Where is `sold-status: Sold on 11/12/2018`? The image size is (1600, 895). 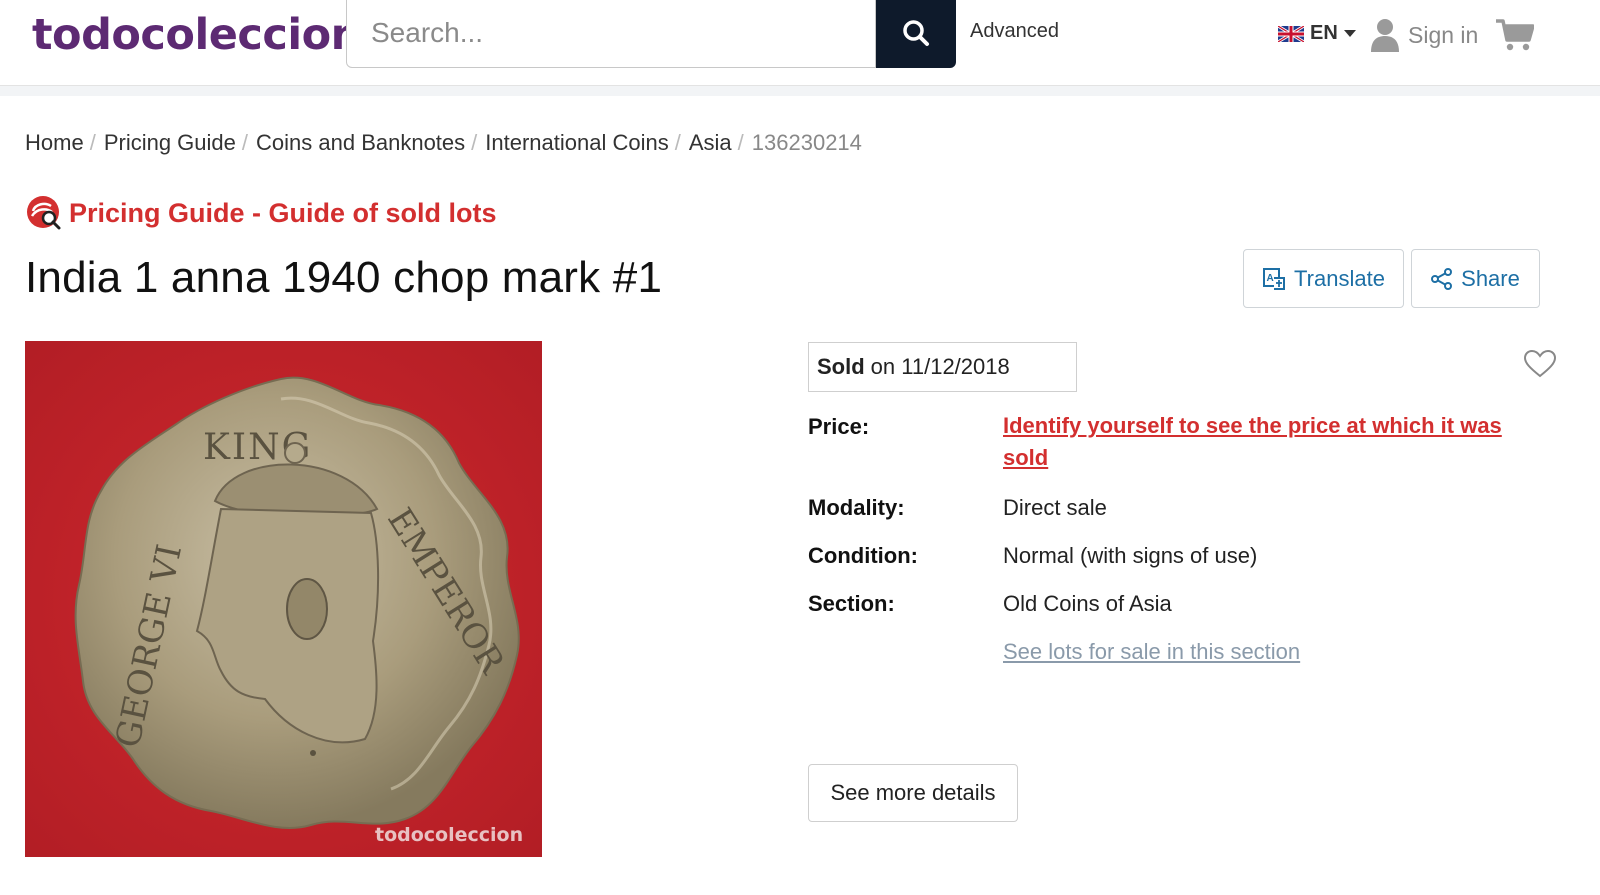 sold-status: Sold on 11/12/2018 is located at coordinates (942, 367).